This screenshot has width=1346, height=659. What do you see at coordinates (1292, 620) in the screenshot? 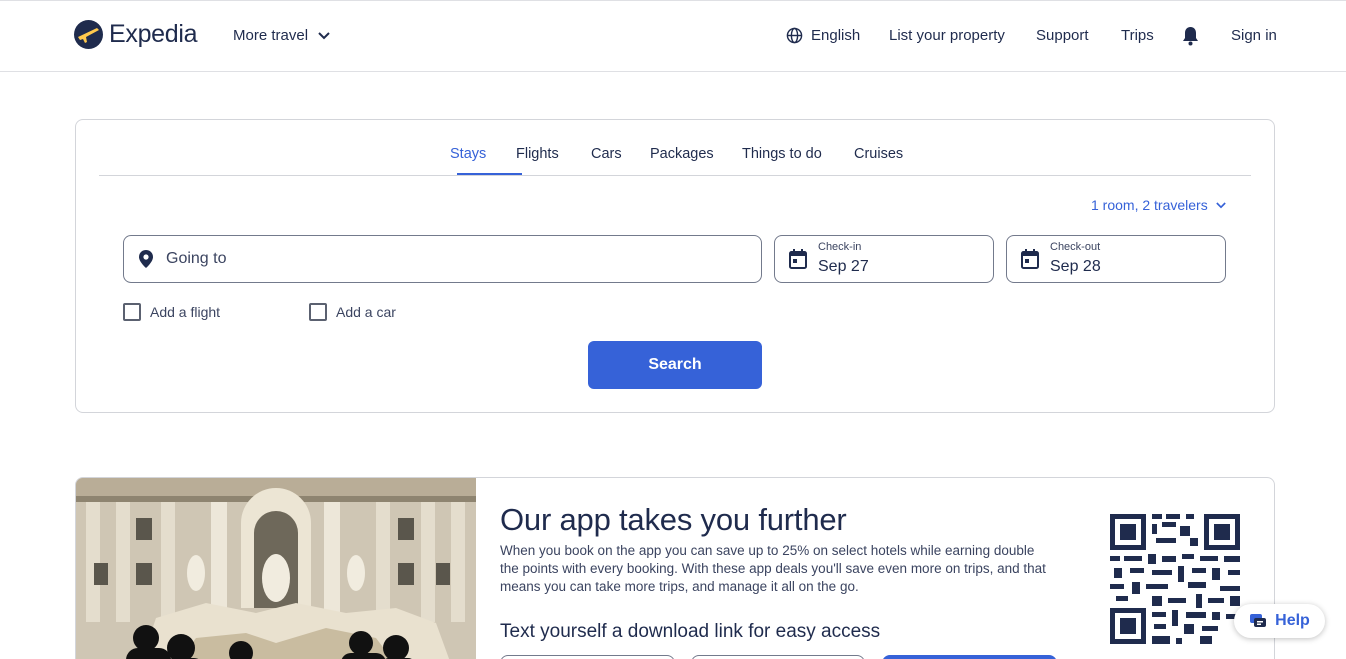
I see `help-label: Help` at bounding box center [1292, 620].